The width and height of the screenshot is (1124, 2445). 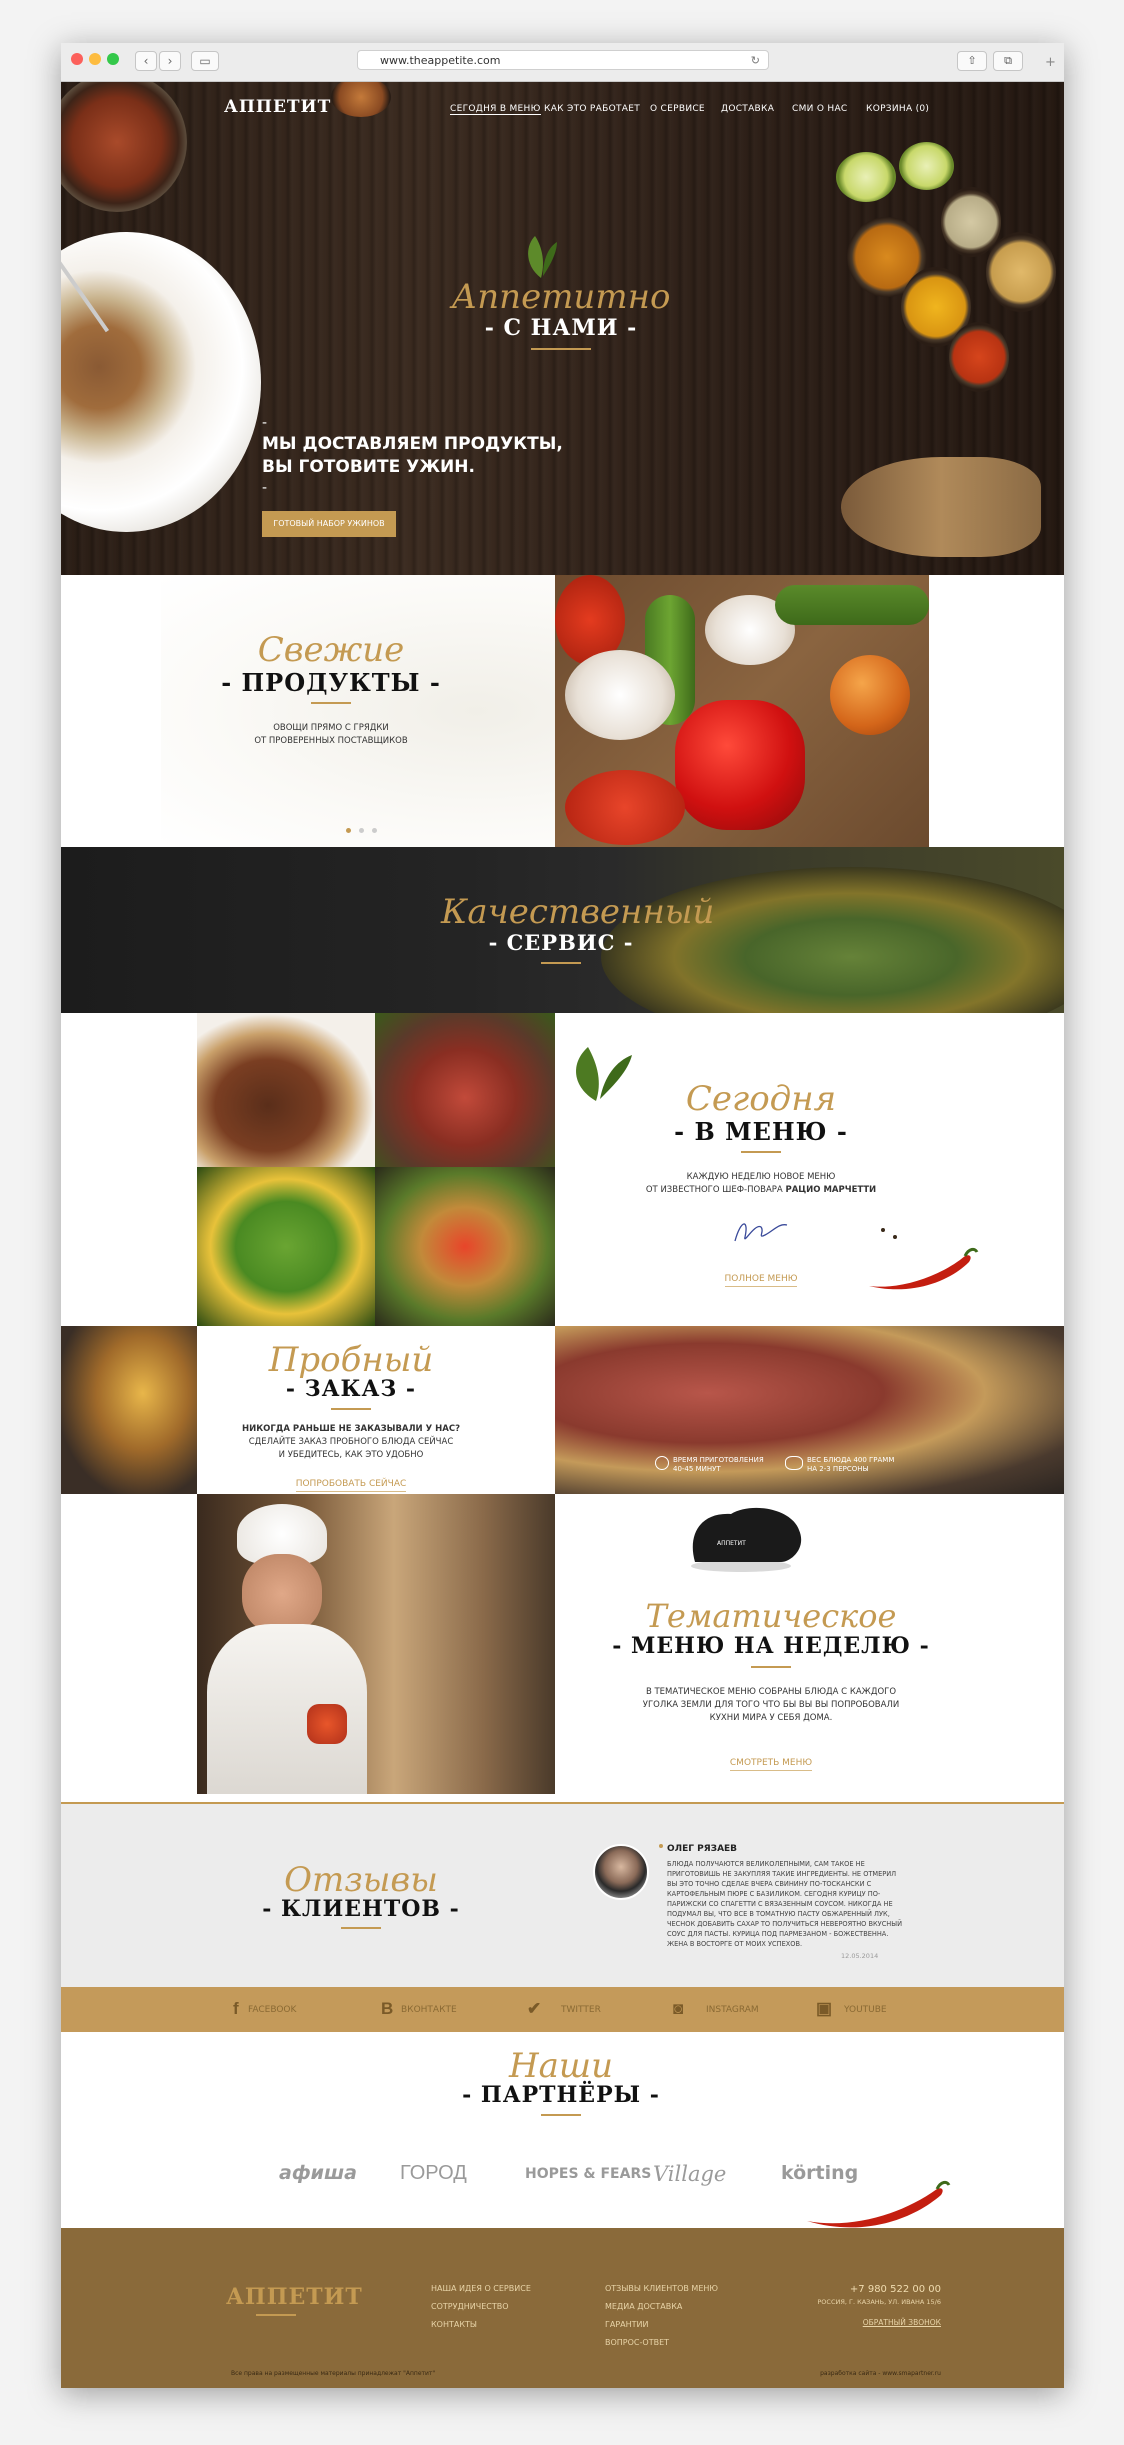 What do you see at coordinates (495, 109) in the screenshot?
I see `nav-item-menu-today: СЕГОДНЯ В МЕНЮ` at bounding box center [495, 109].